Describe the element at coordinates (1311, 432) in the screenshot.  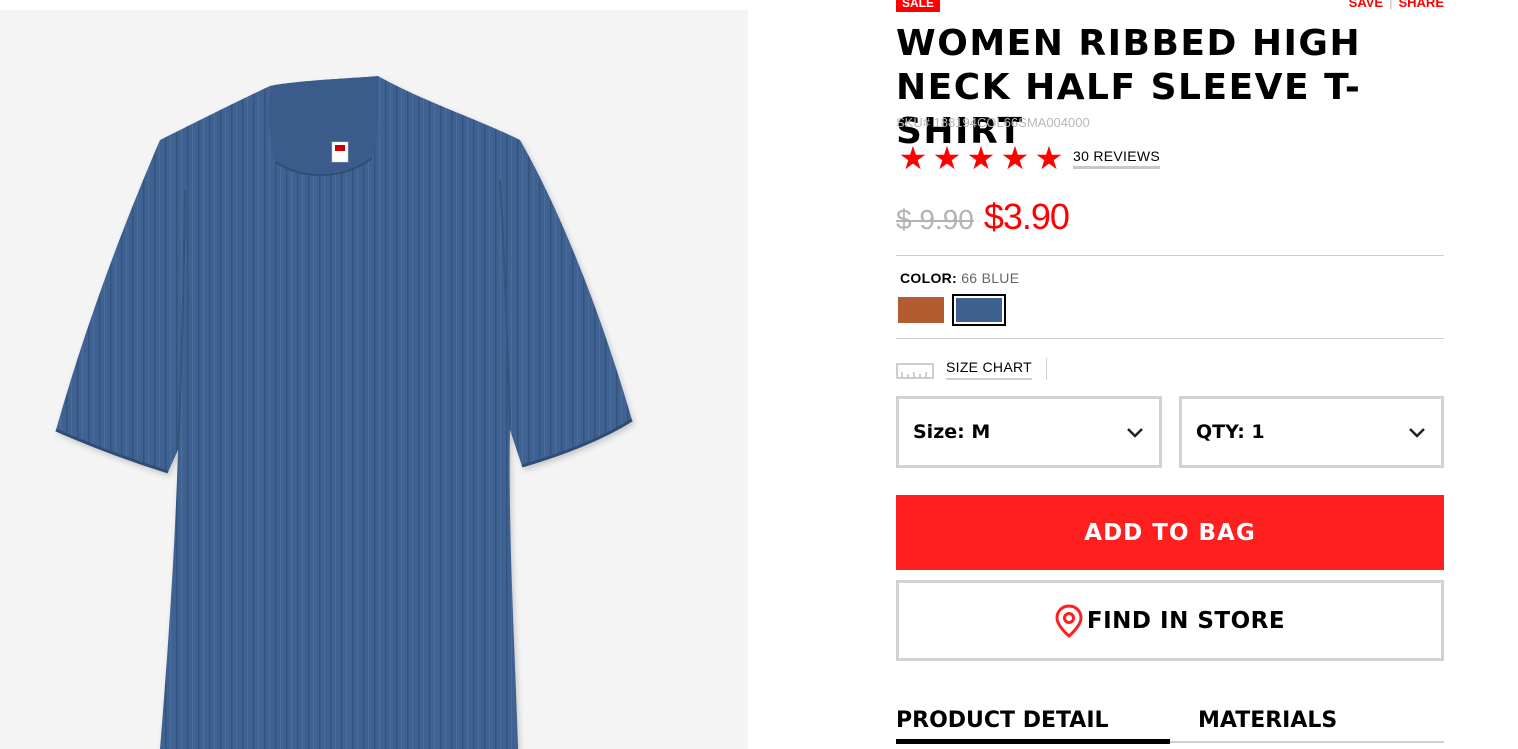
I see `quantity-select: QTY: 1` at that location.